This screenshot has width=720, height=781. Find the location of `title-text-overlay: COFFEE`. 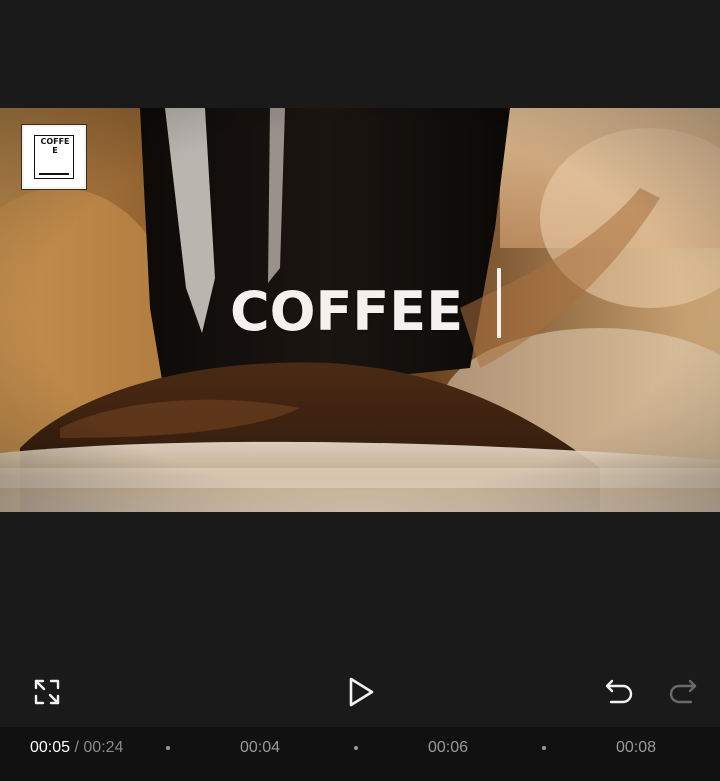

title-text-overlay: COFFEE is located at coordinates (346, 312).